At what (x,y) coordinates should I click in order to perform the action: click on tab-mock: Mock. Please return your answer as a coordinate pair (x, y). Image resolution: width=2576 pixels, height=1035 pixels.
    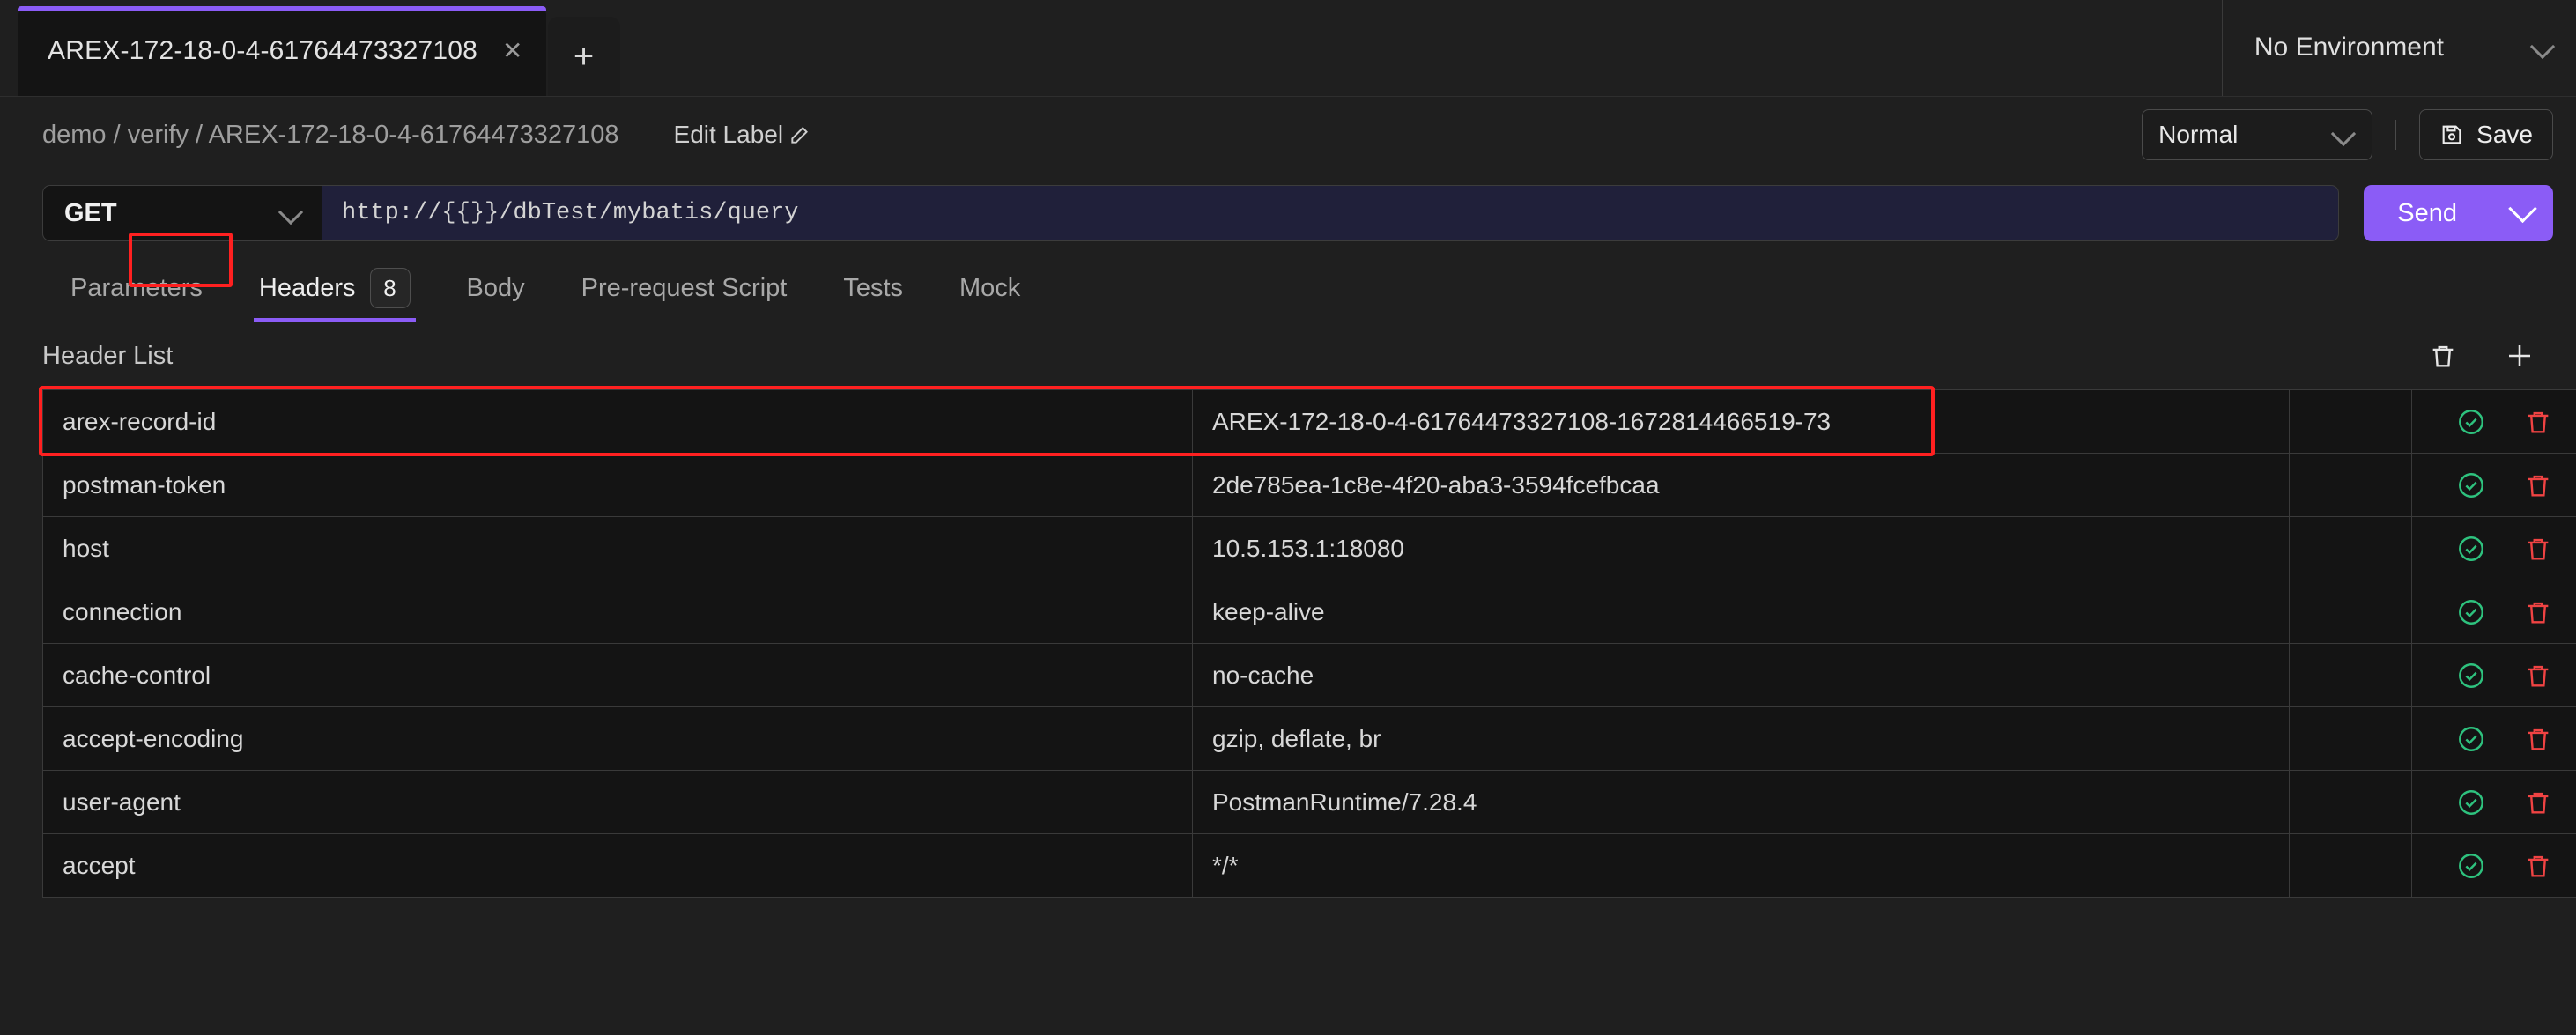
    Looking at the image, I should click on (990, 288).